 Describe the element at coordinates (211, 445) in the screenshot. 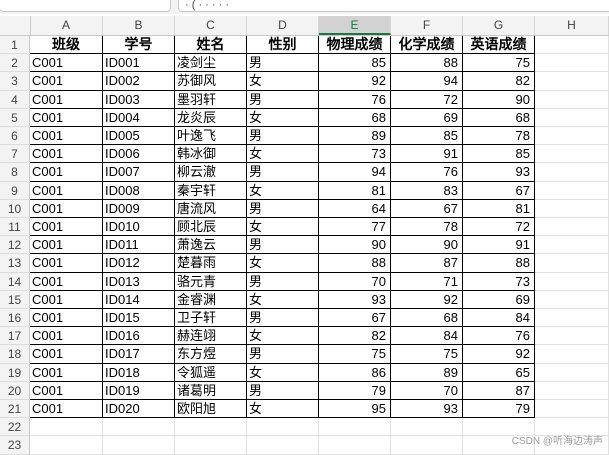

I see `cell-c23` at that location.